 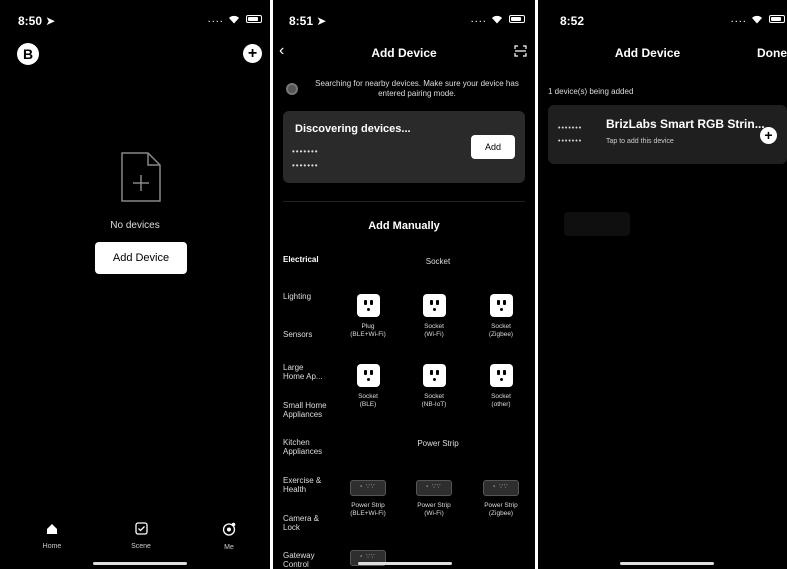 What do you see at coordinates (229, 547) in the screenshot?
I see `tab-me-label: Me` at bounding box center [229, 547].